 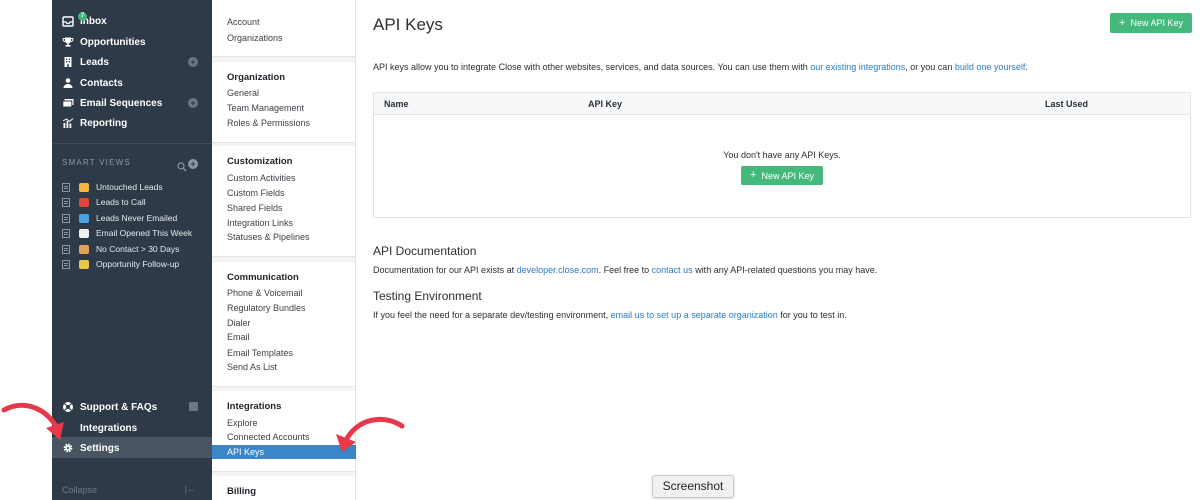 What do you see at coordinates (137, 187) in the screenshot?
I see `smart-view-untouched-leads: Untouched Leads` at bounding box center [137, 187].